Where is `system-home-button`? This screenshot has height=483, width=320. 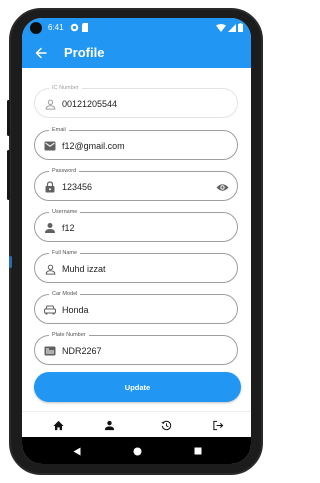
system-home-button is located at coordinates (137, 451).